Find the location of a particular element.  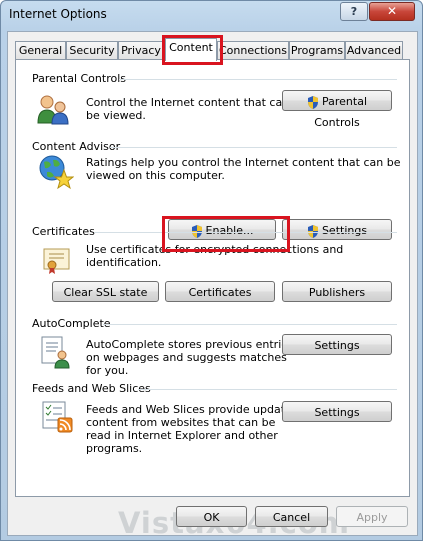

feeds-desc-line2: content from websites that can be is located at coordinates (181, 422).